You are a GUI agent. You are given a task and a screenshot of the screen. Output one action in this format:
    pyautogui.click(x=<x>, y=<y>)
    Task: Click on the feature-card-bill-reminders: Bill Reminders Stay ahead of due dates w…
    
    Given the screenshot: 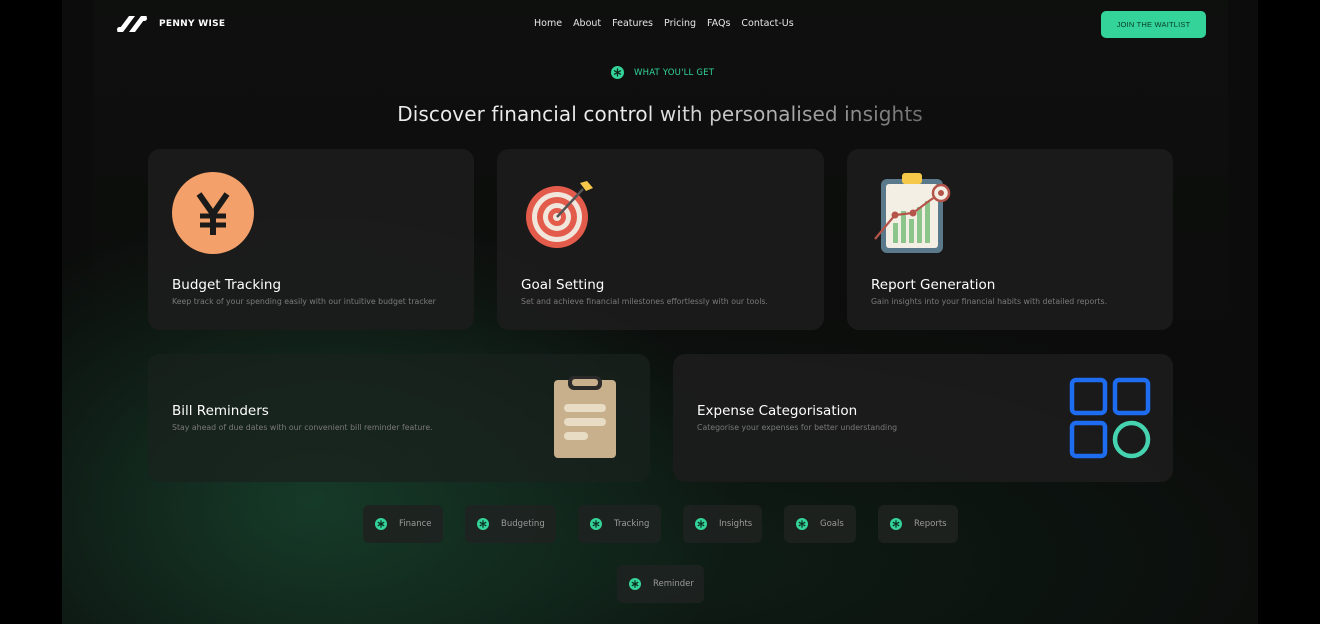 What is the action you would take?
    pyautogui.click(x=399, y=418)
    